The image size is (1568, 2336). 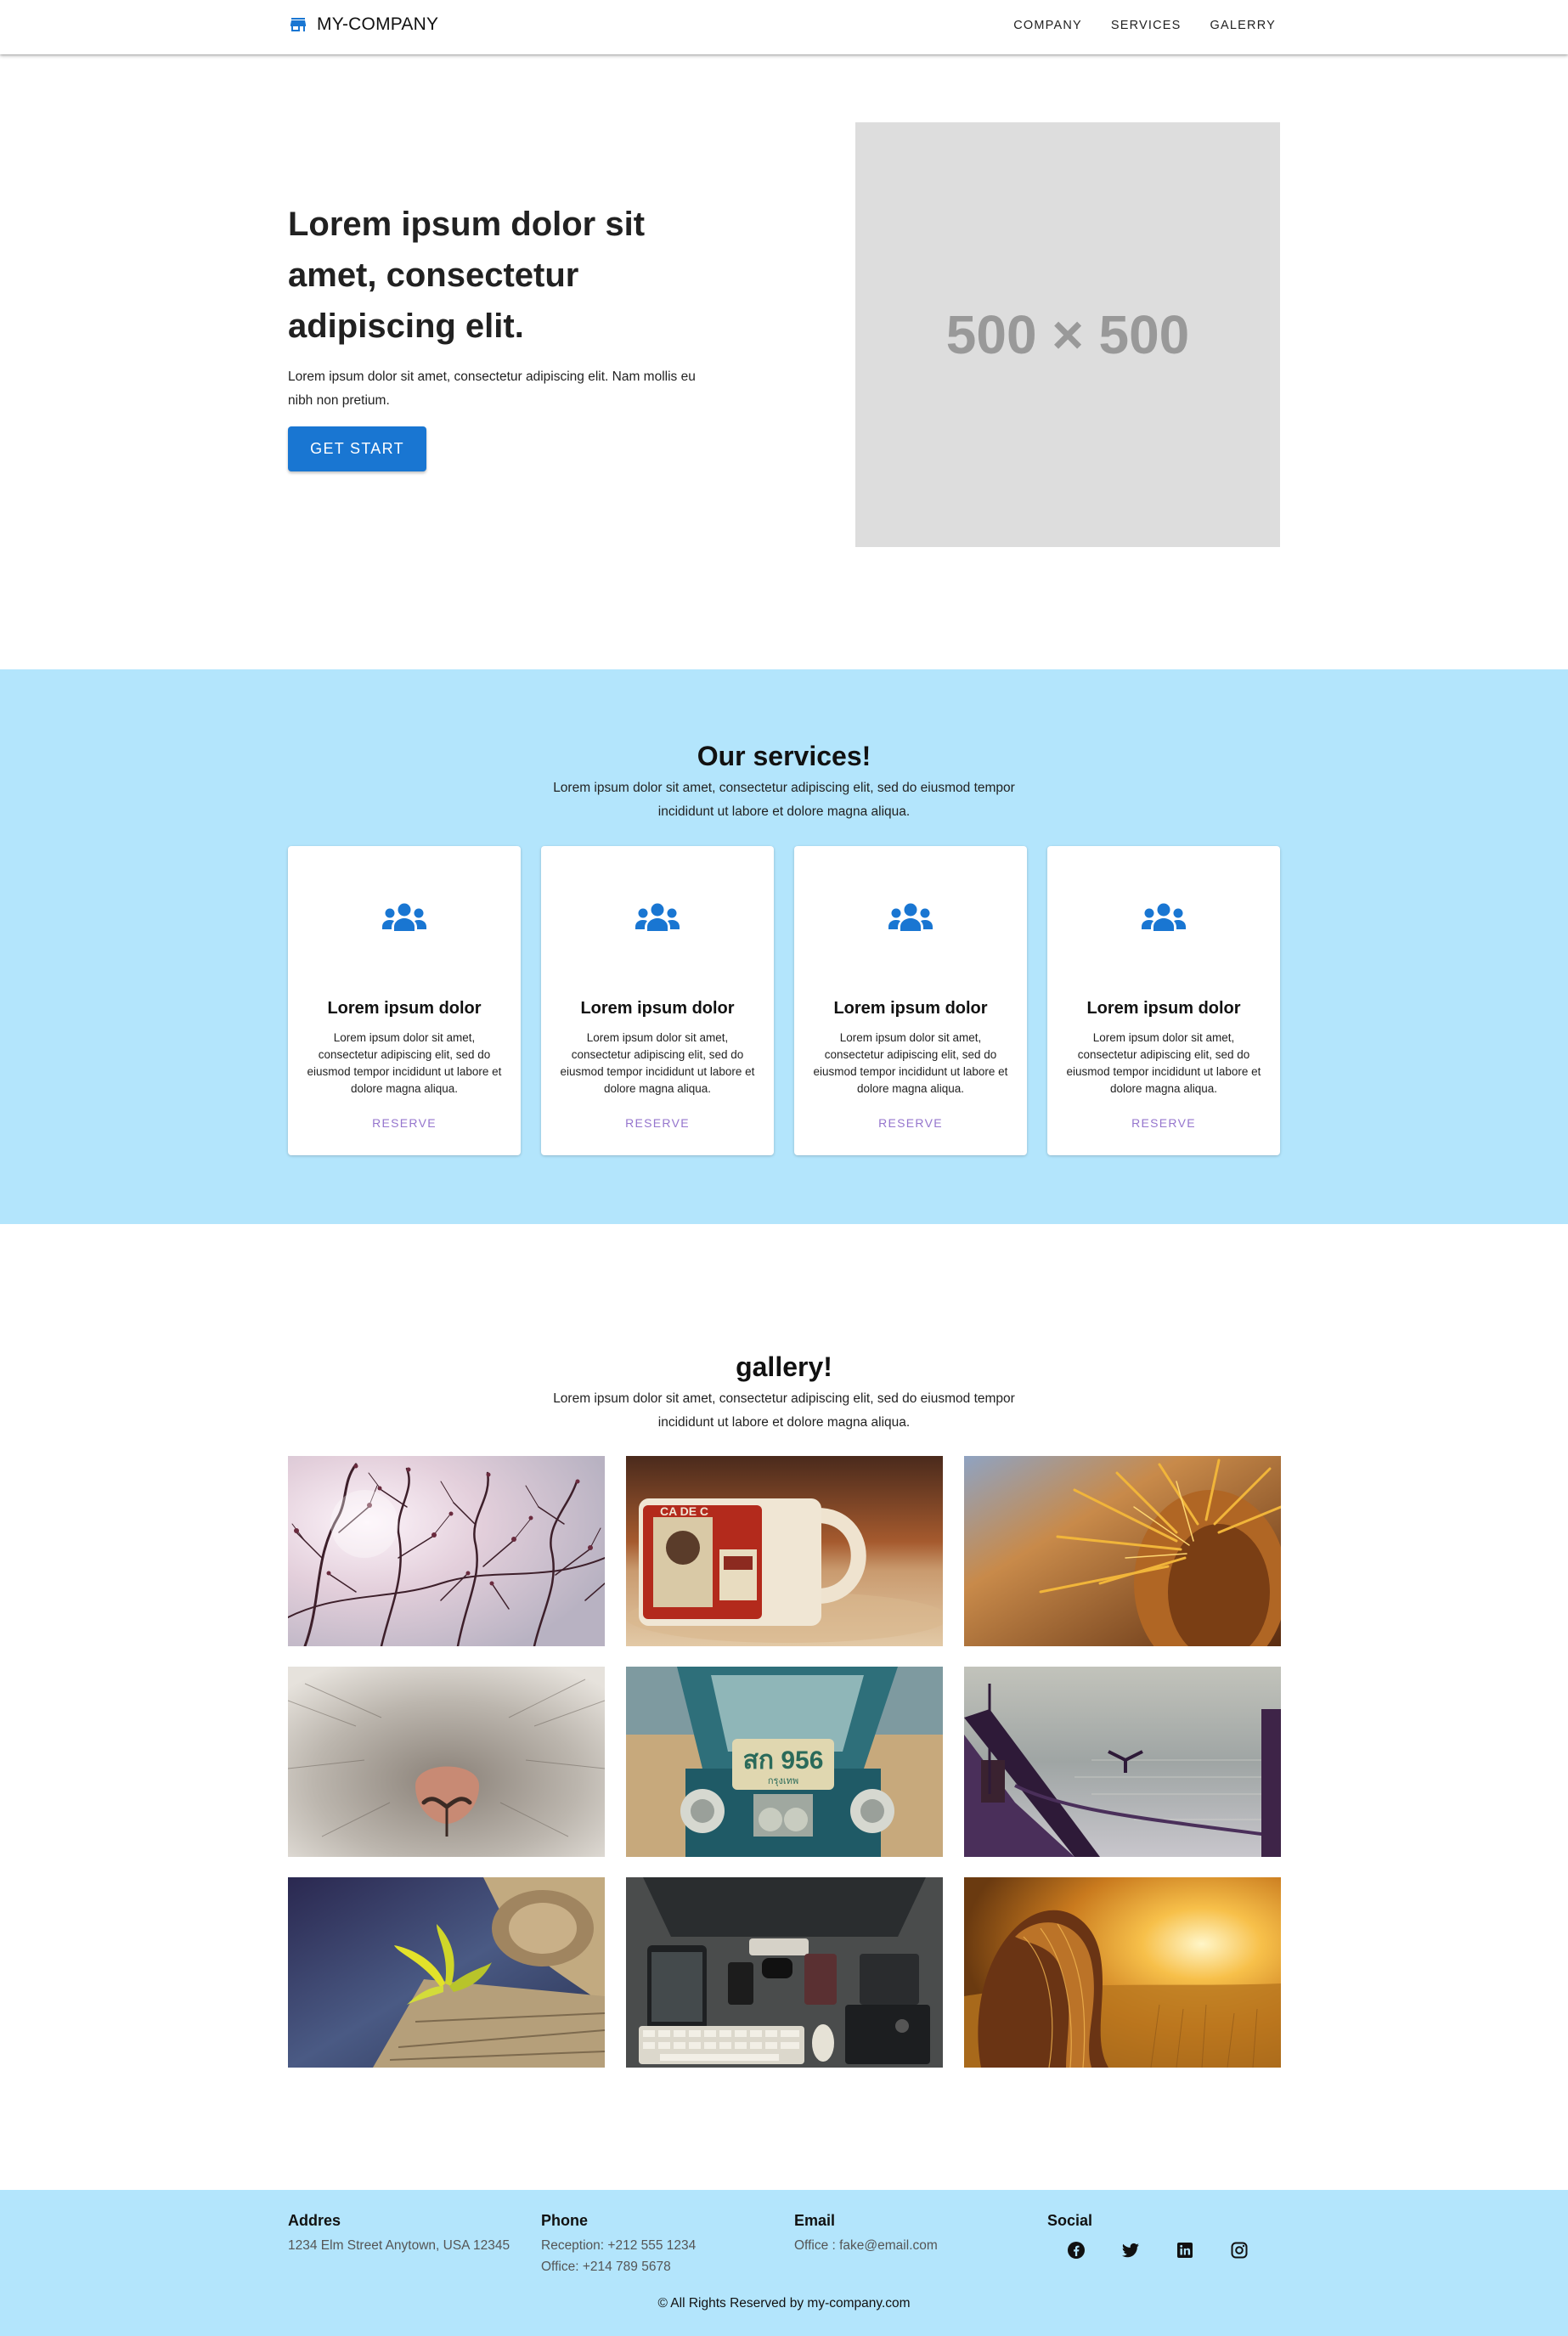 What do you see at coordinates (783, 1781) in the screenshot?
I see `svg-text: กรุงเทพ` at bounding box center [783, 1781].